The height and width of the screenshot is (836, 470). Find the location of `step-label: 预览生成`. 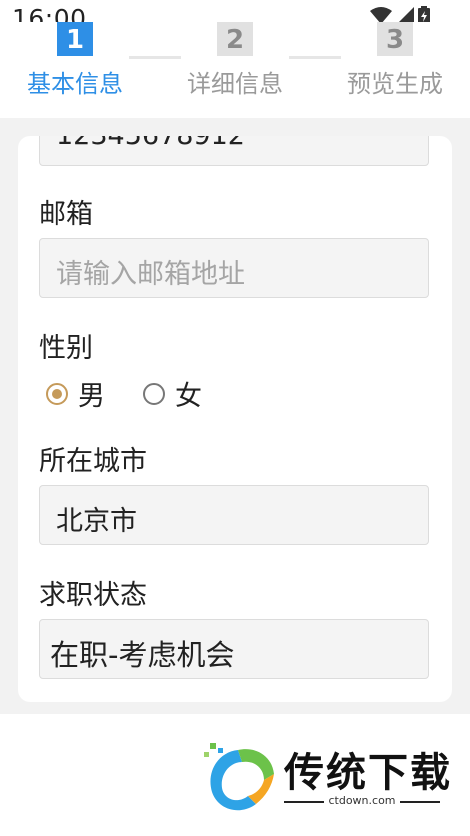

step-label: 预览生成 is located at coordinates (395, 84).